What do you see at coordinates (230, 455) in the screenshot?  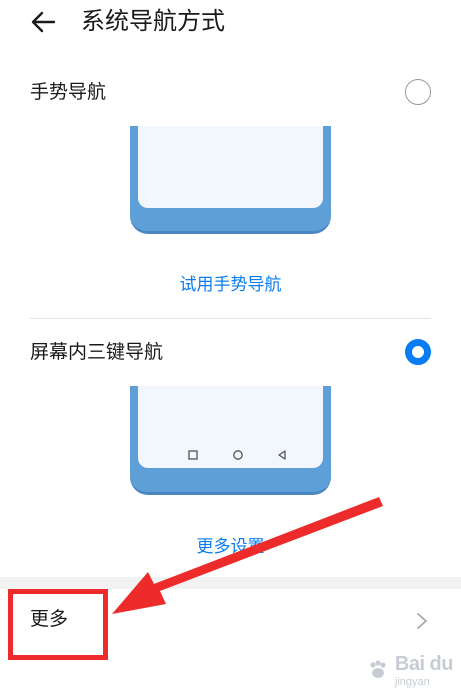 I see `nav-keys` at bounding box center [230, 455].